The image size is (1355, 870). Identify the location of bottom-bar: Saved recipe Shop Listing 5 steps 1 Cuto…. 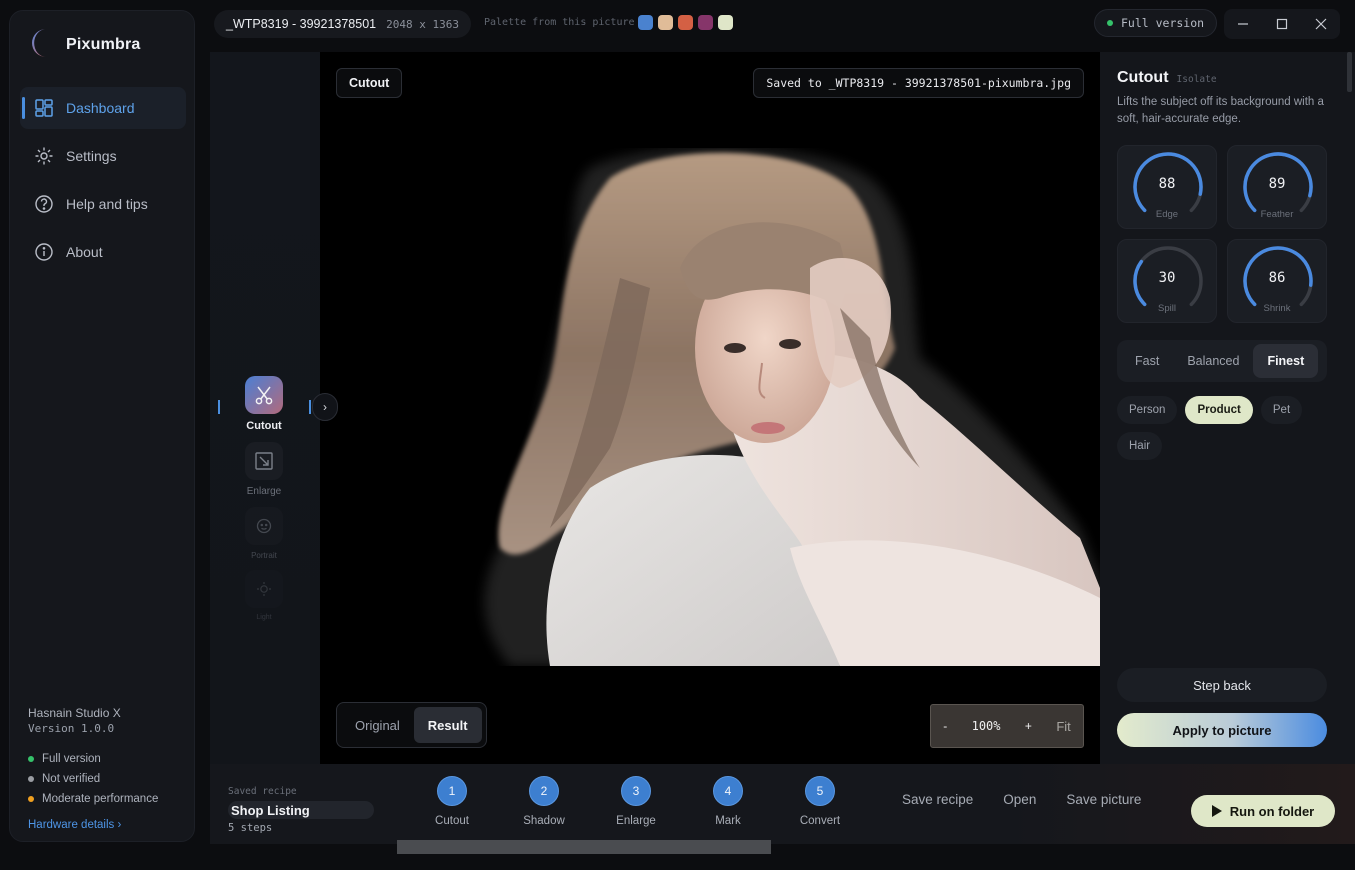
(782, 804).